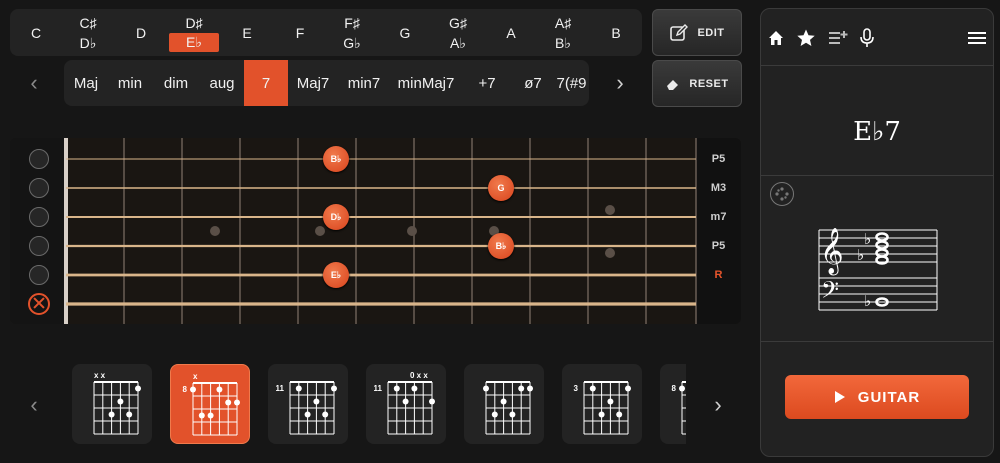 This screenshot has width=1000, height=463. What do you see at coordinates (194, 23) in the screenshot?
I see `root-key-label: D♯` at bounding box center [194, 23].